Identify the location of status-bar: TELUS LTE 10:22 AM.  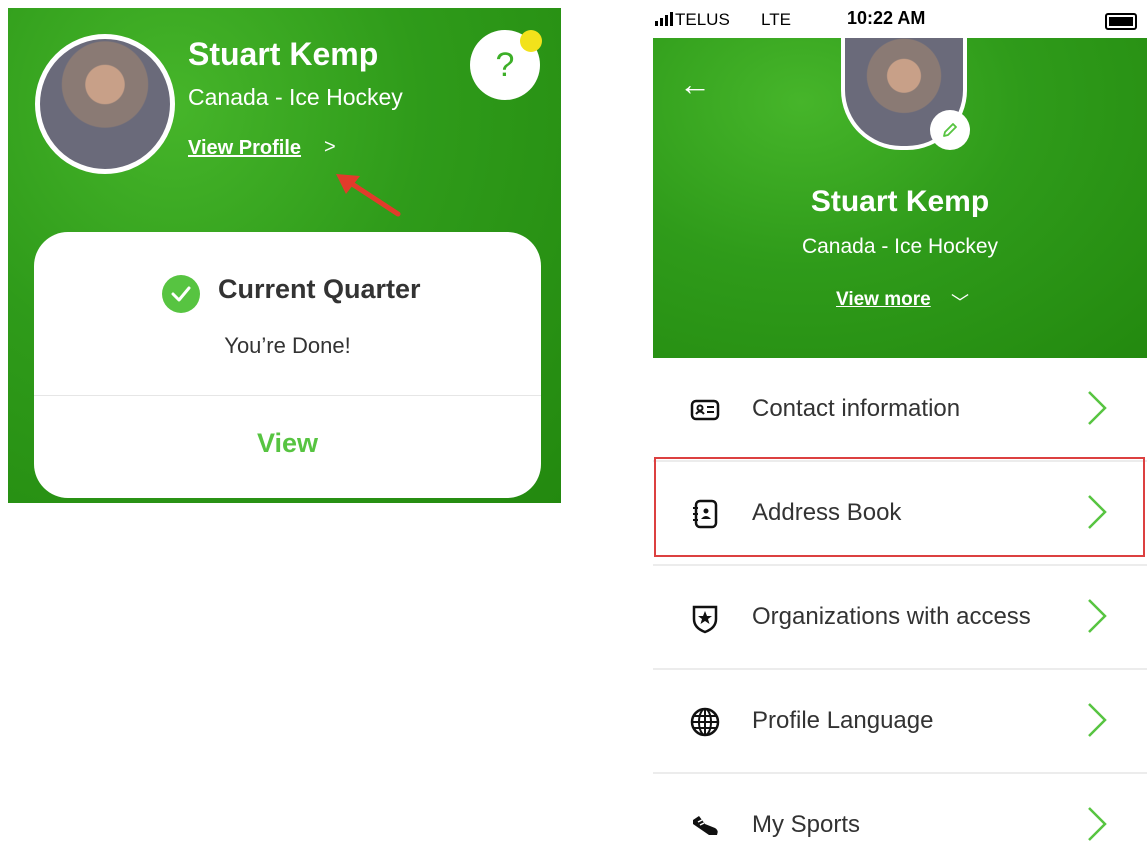
(900, 19).